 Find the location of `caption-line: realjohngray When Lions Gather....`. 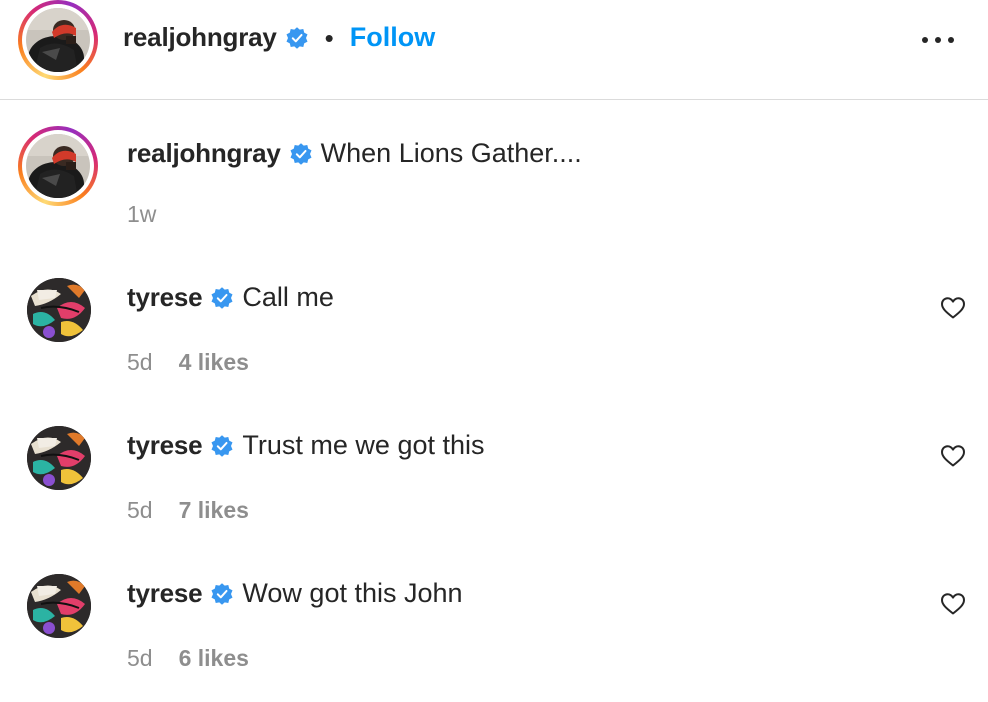

caption-line: realjohngray When Lions Gather.... is located at coordinates (354, 153).